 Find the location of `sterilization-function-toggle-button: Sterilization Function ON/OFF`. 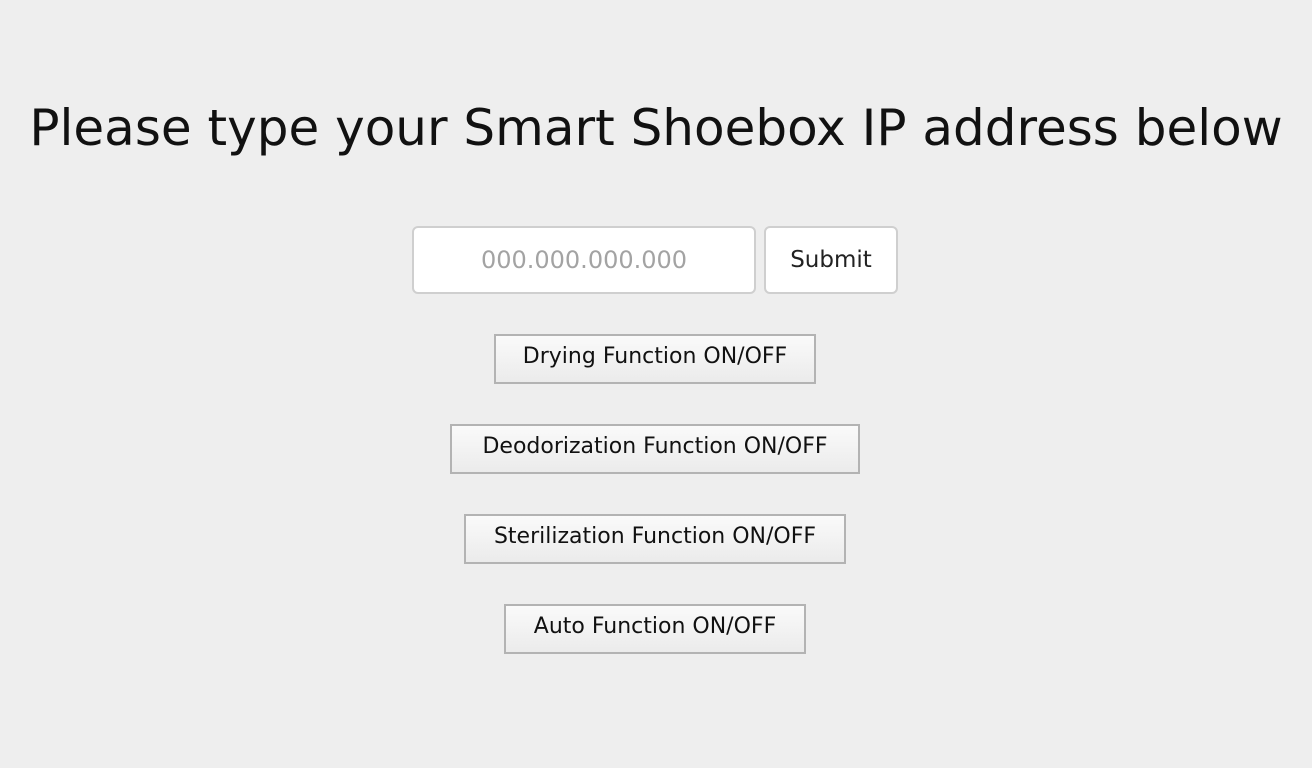

sterilization-function-toggle-button: Sterilization Function ON/OFF is located at coordinates (655, 539).